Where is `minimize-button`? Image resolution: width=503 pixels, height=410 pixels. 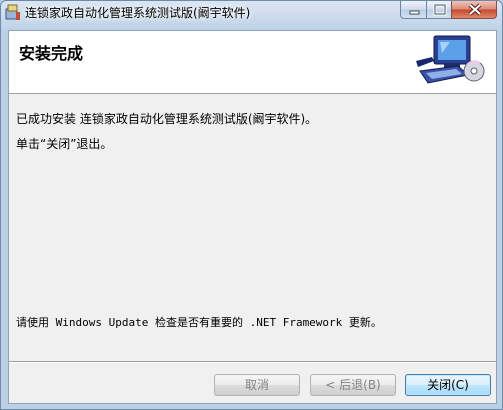 minimize-button is located at coordinates (413, 10).